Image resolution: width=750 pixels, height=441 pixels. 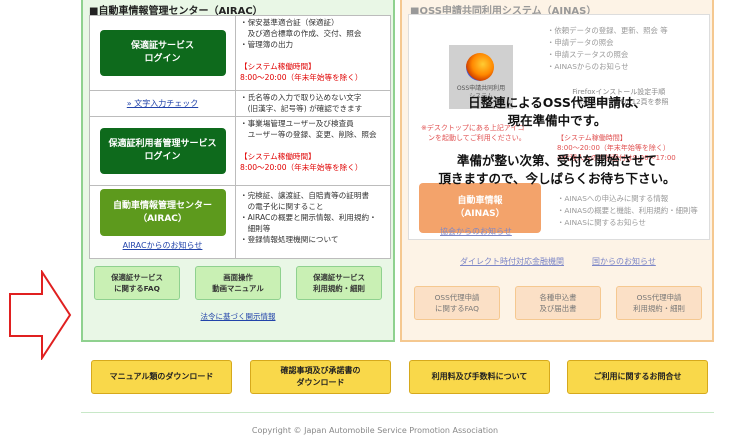 What do you see at coordinates (320, 377) in the screenshot?
I see `consent-download-button: 確認事項及び承諾書の ダウンロード` at bounding box center [320, 377].